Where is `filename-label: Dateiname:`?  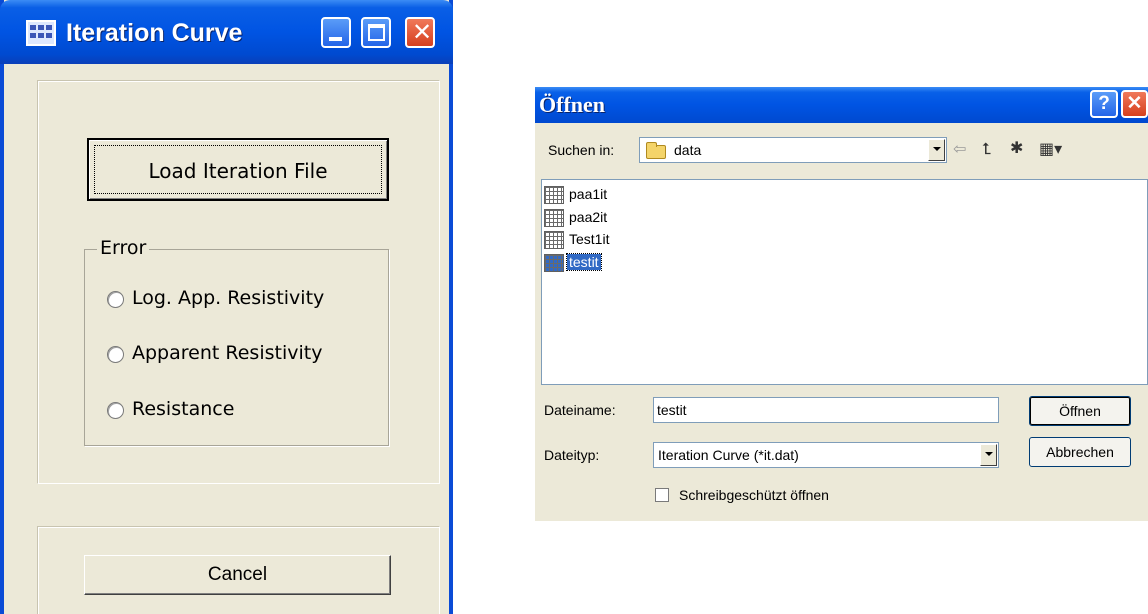
filename-label: Dateiname: is located at coordinates (580, 410).